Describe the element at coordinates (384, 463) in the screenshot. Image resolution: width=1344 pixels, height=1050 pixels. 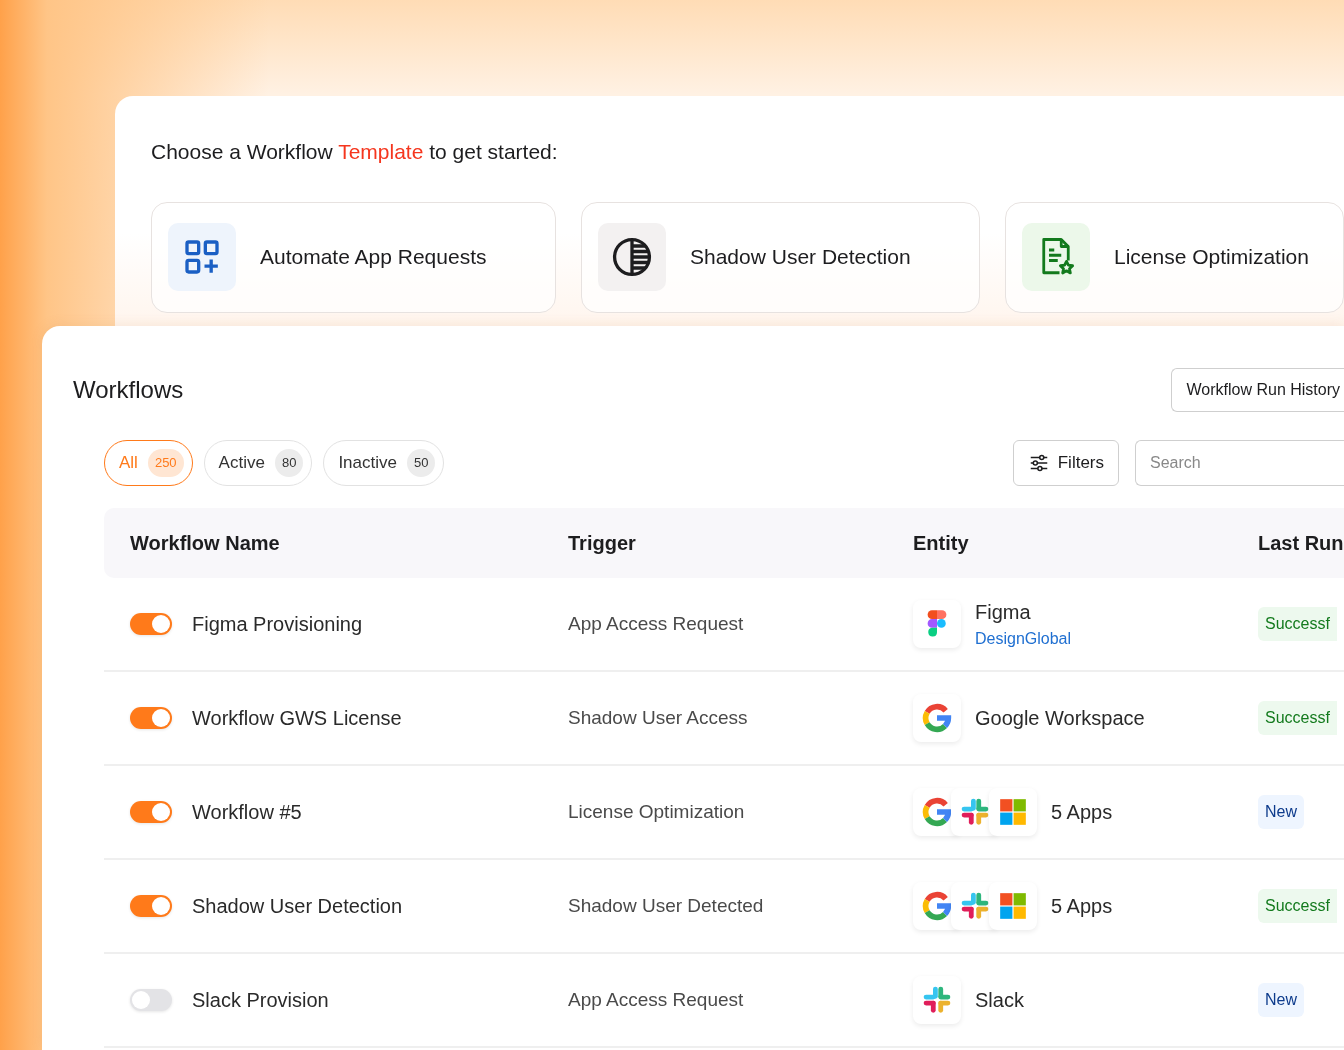
I see `filter-tab: Inactive 50` at that location.